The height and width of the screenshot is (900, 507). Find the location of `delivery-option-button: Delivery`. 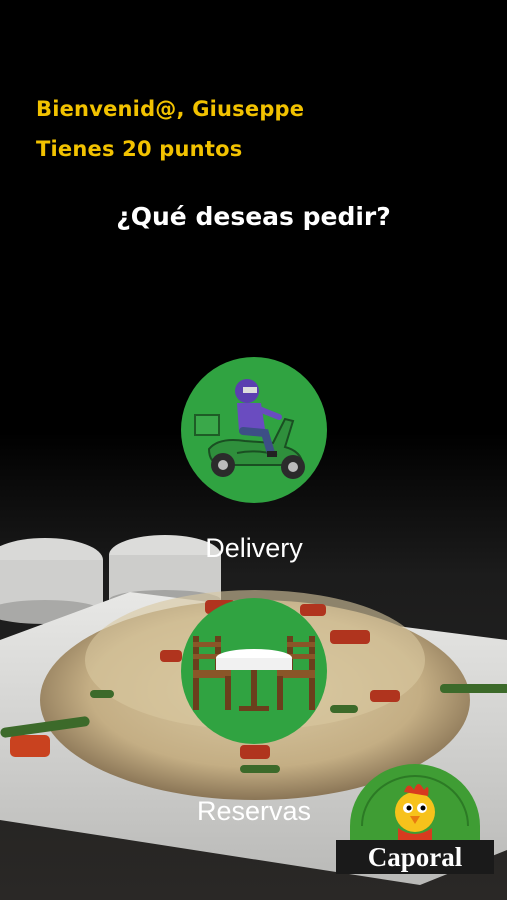

delivery-option-button: Delivery is located at coordinates (254, 460).